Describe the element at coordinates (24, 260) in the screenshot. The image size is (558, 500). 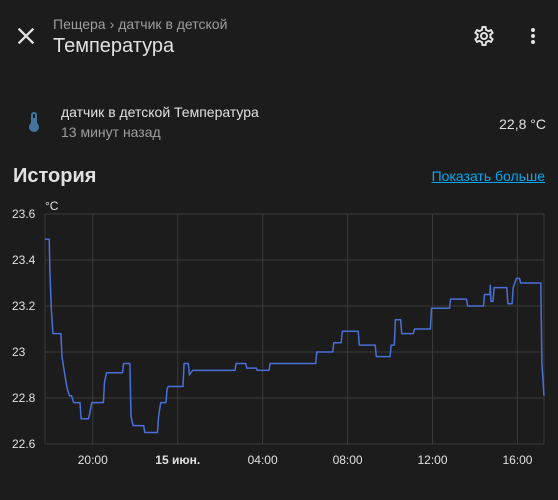
I see `y-tick-label: 23.4` at that location.